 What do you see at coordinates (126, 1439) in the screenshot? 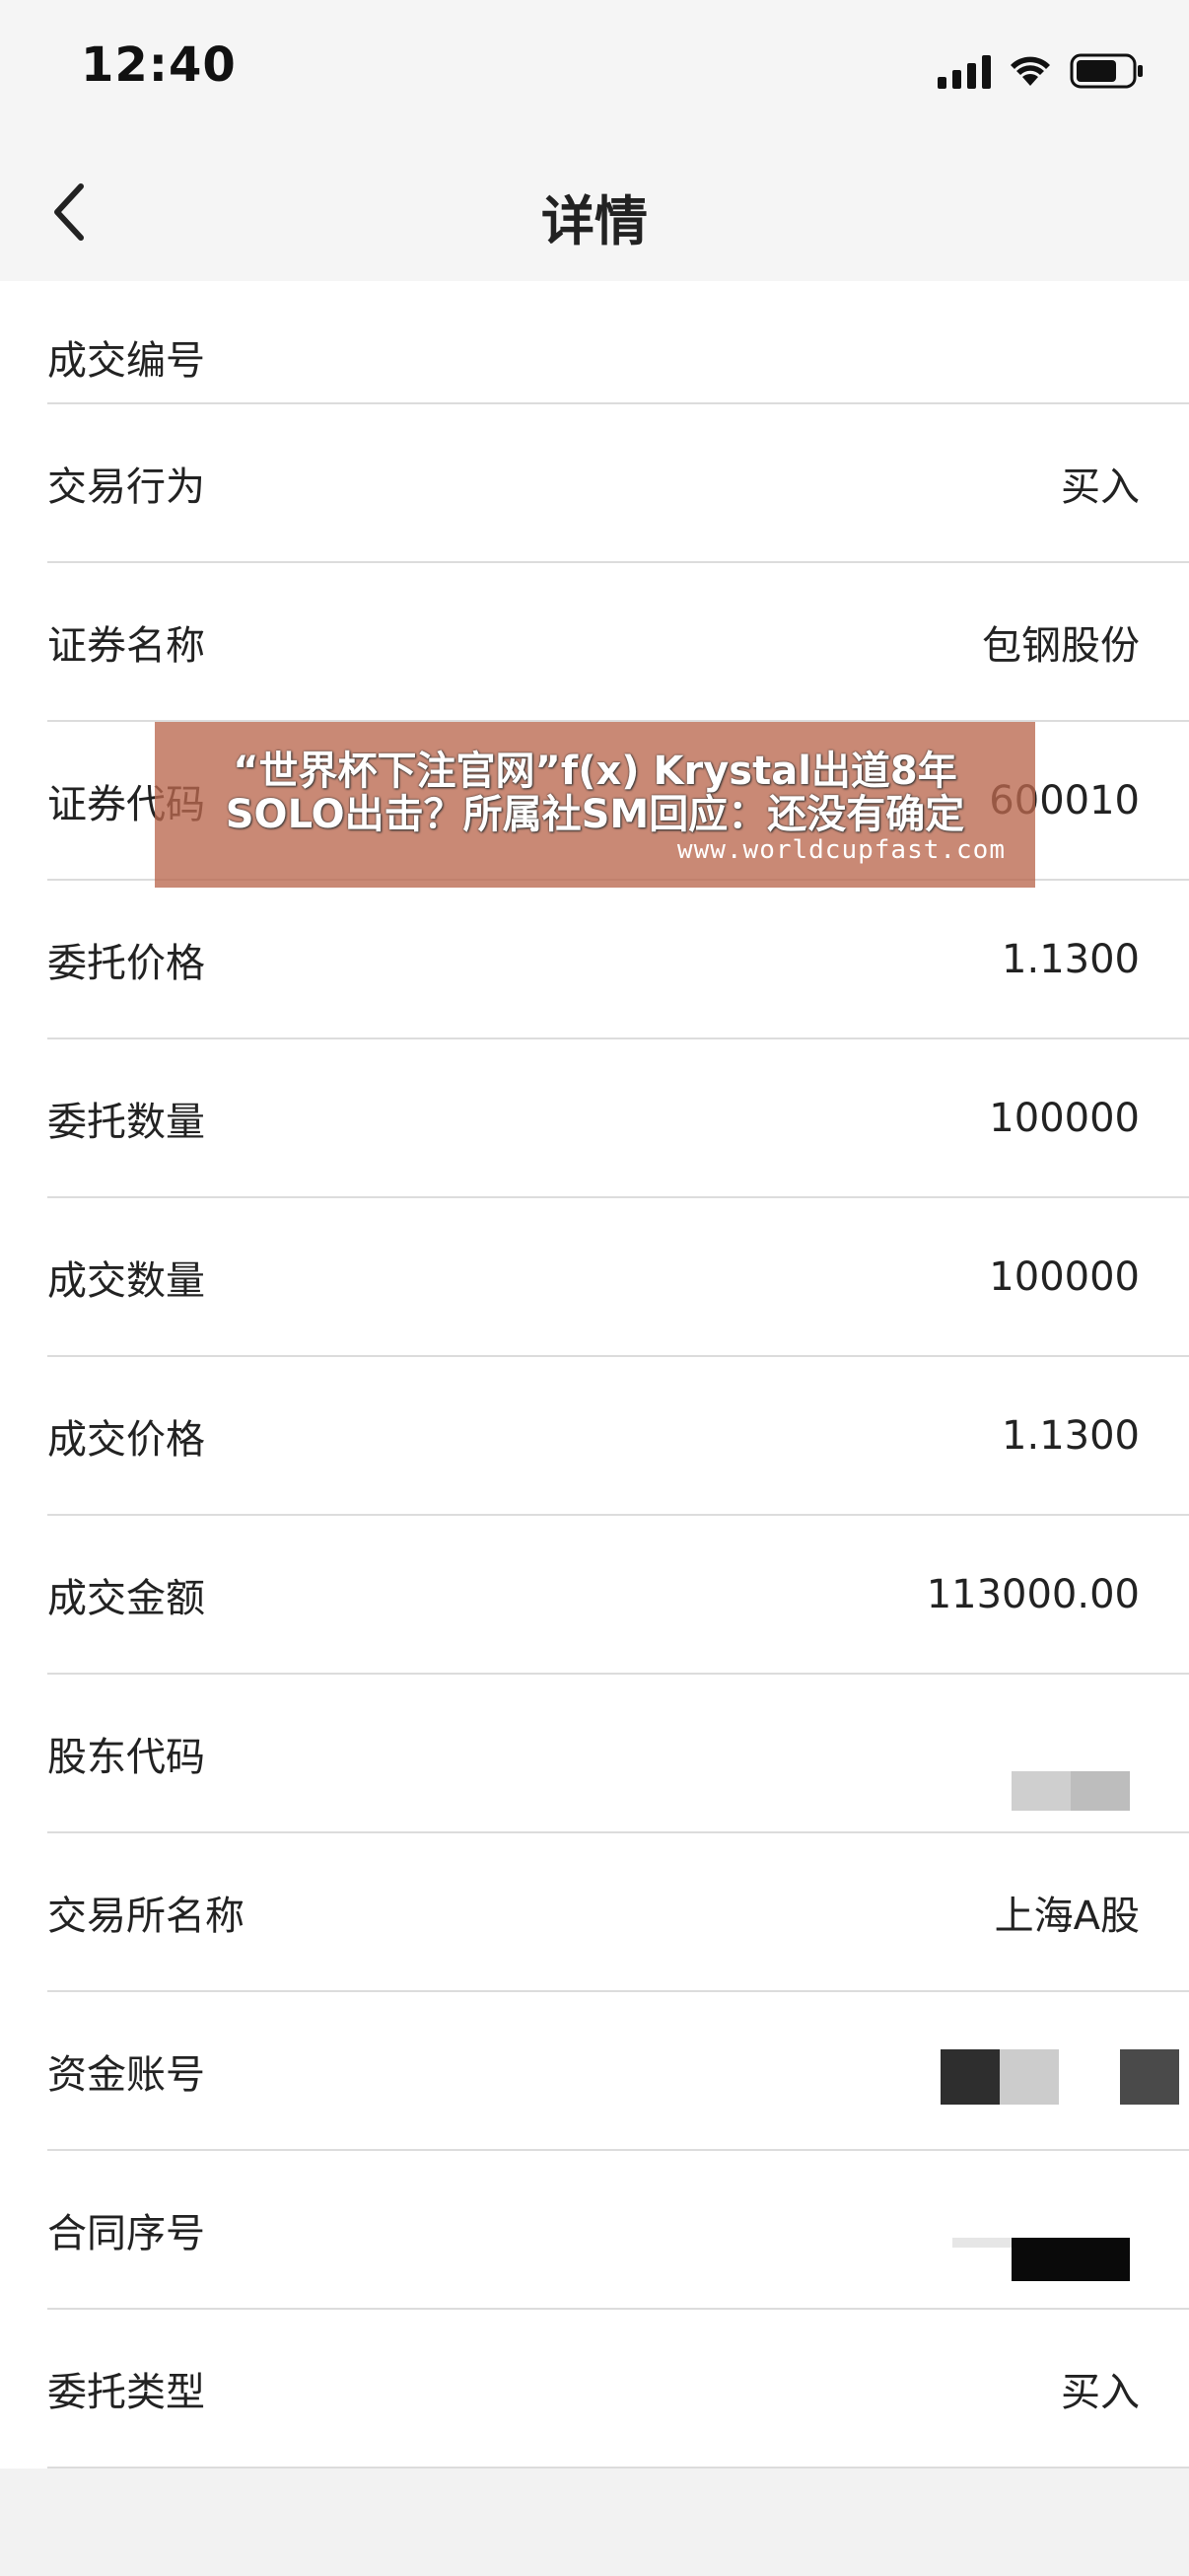
I see `row-label: 成交价格` at bounding box center [126, 1439].